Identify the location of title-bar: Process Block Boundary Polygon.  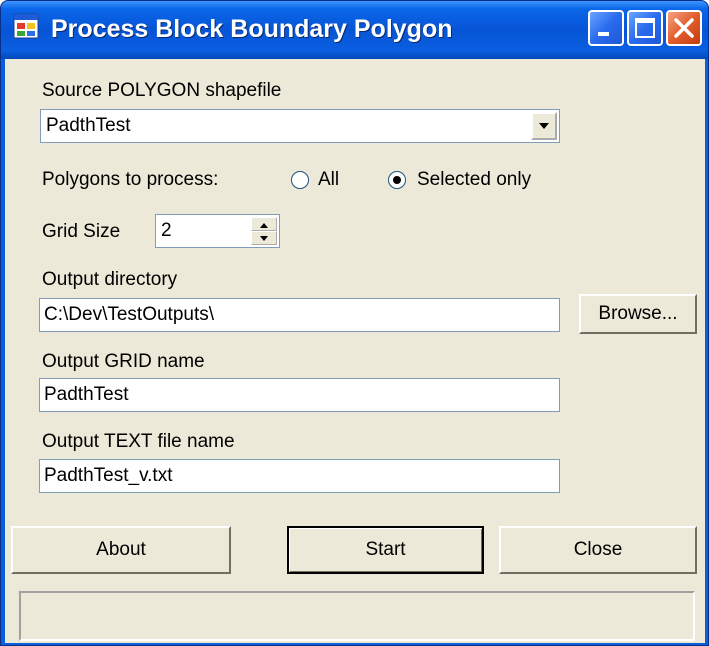
(354, 30).